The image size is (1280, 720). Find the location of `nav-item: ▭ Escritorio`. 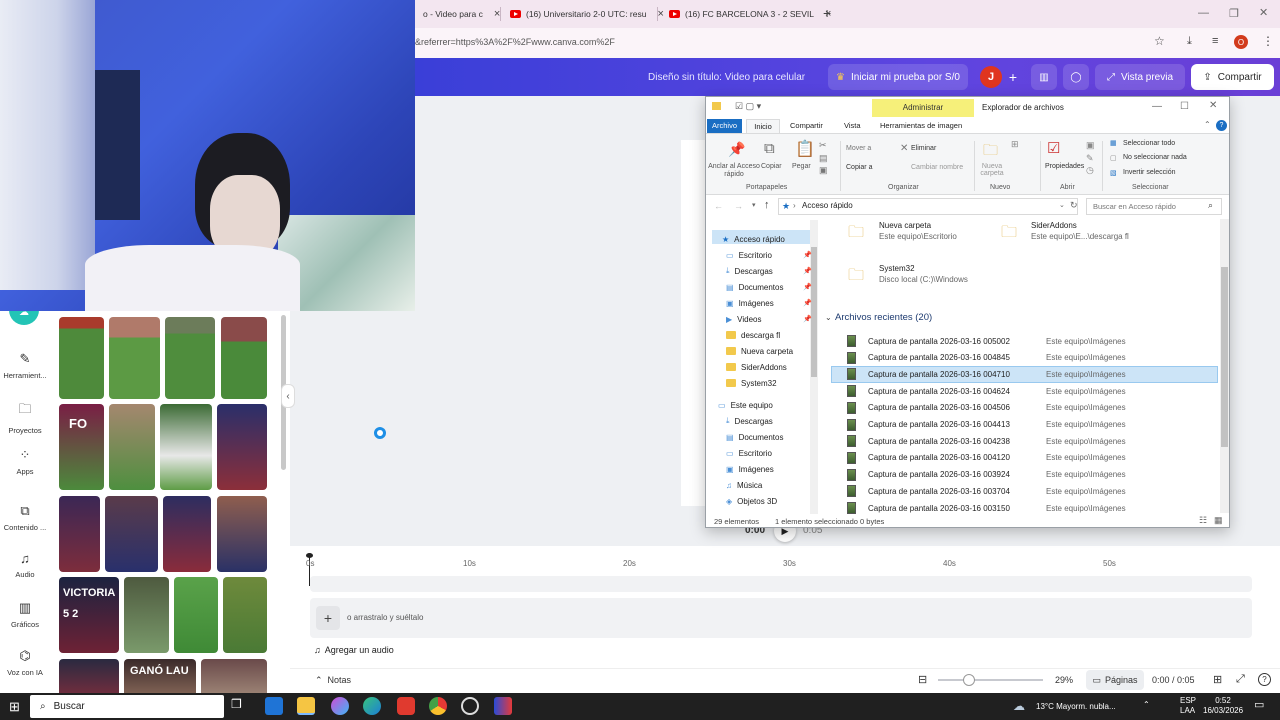

nav-item: ▭ Escritorio is located at coordinates (771, 453).